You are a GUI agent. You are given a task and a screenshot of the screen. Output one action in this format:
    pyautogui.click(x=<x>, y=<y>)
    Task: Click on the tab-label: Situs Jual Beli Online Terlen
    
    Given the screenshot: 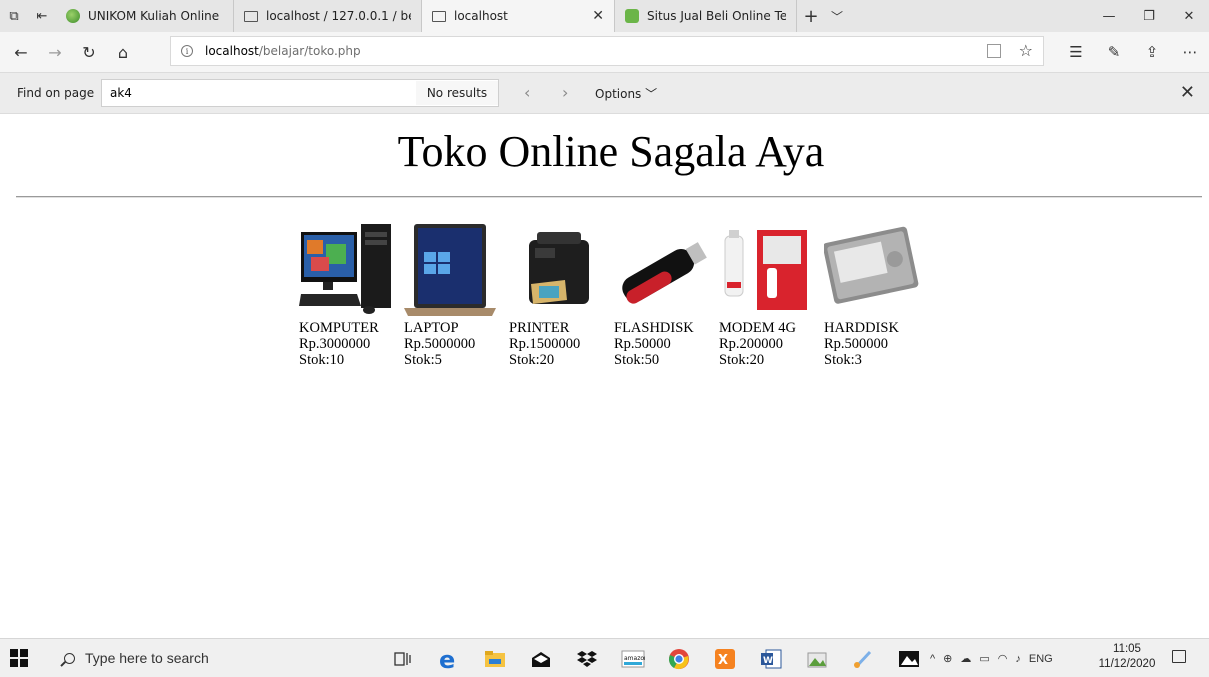 What is the action you would take?
    pyautogui.click(x=716, y=16)
    